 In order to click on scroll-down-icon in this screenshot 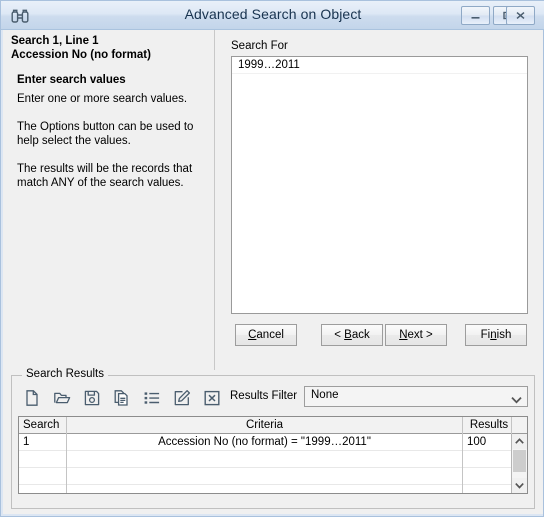, I will do `click(519, 485)`.